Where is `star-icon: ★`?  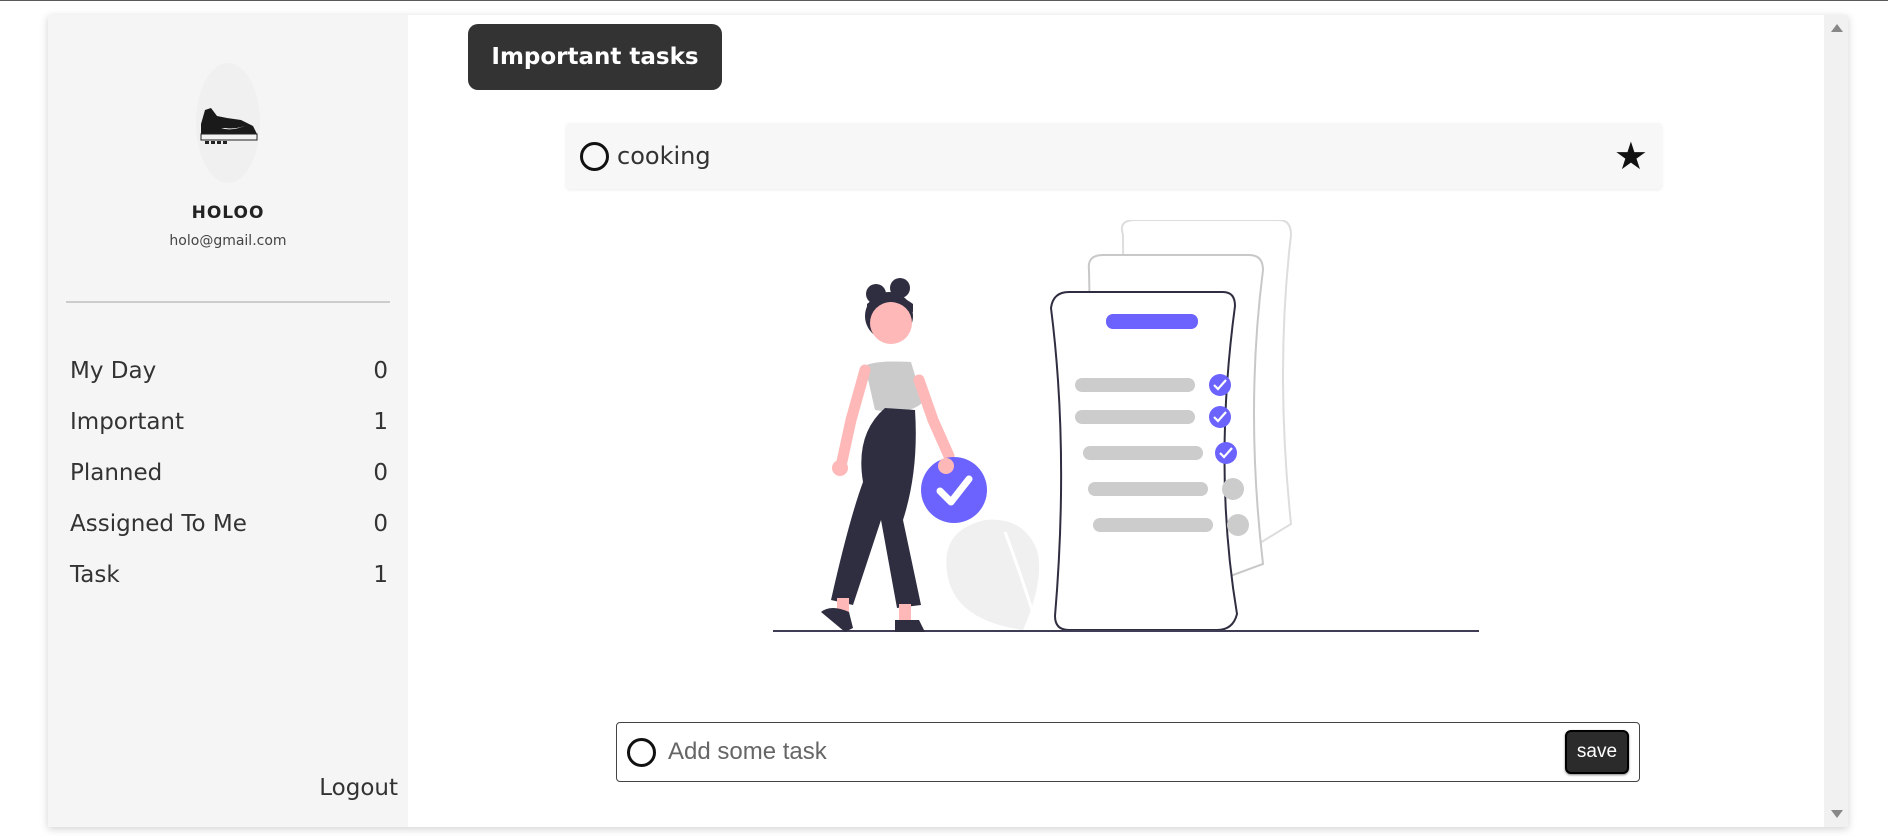
star-icon: ★ is located at coordinates (1631, 156).